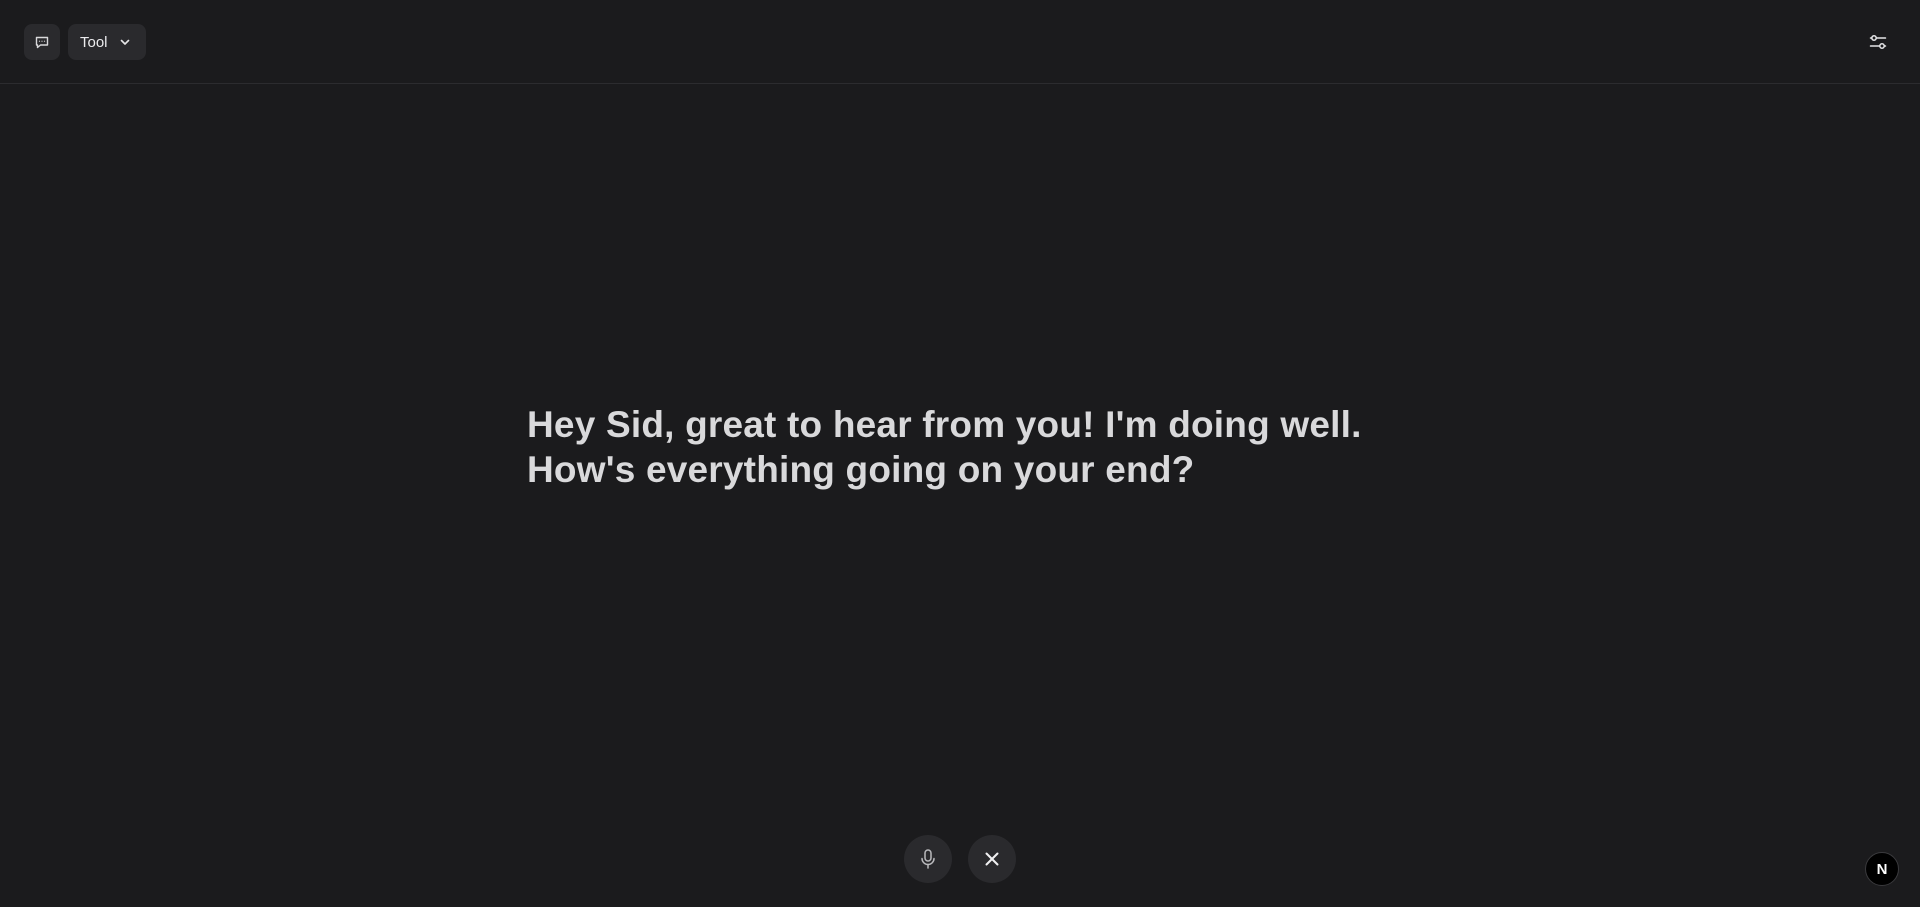  I want to click on tool-dropdown-label: Tool, so click(94, 42).